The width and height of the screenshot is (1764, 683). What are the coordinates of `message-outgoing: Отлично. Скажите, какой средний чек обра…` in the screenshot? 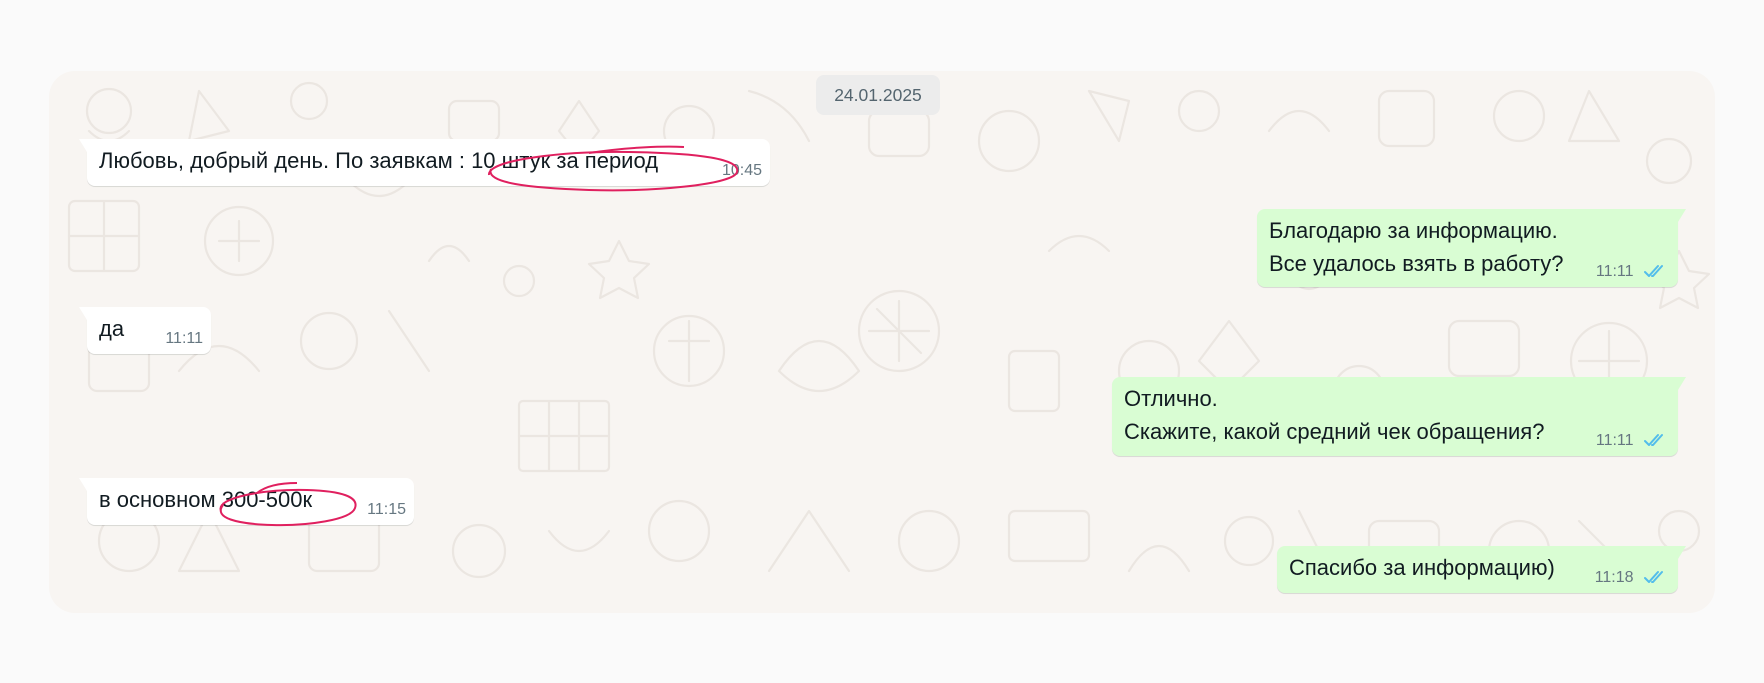 It's located at (1399, 416).